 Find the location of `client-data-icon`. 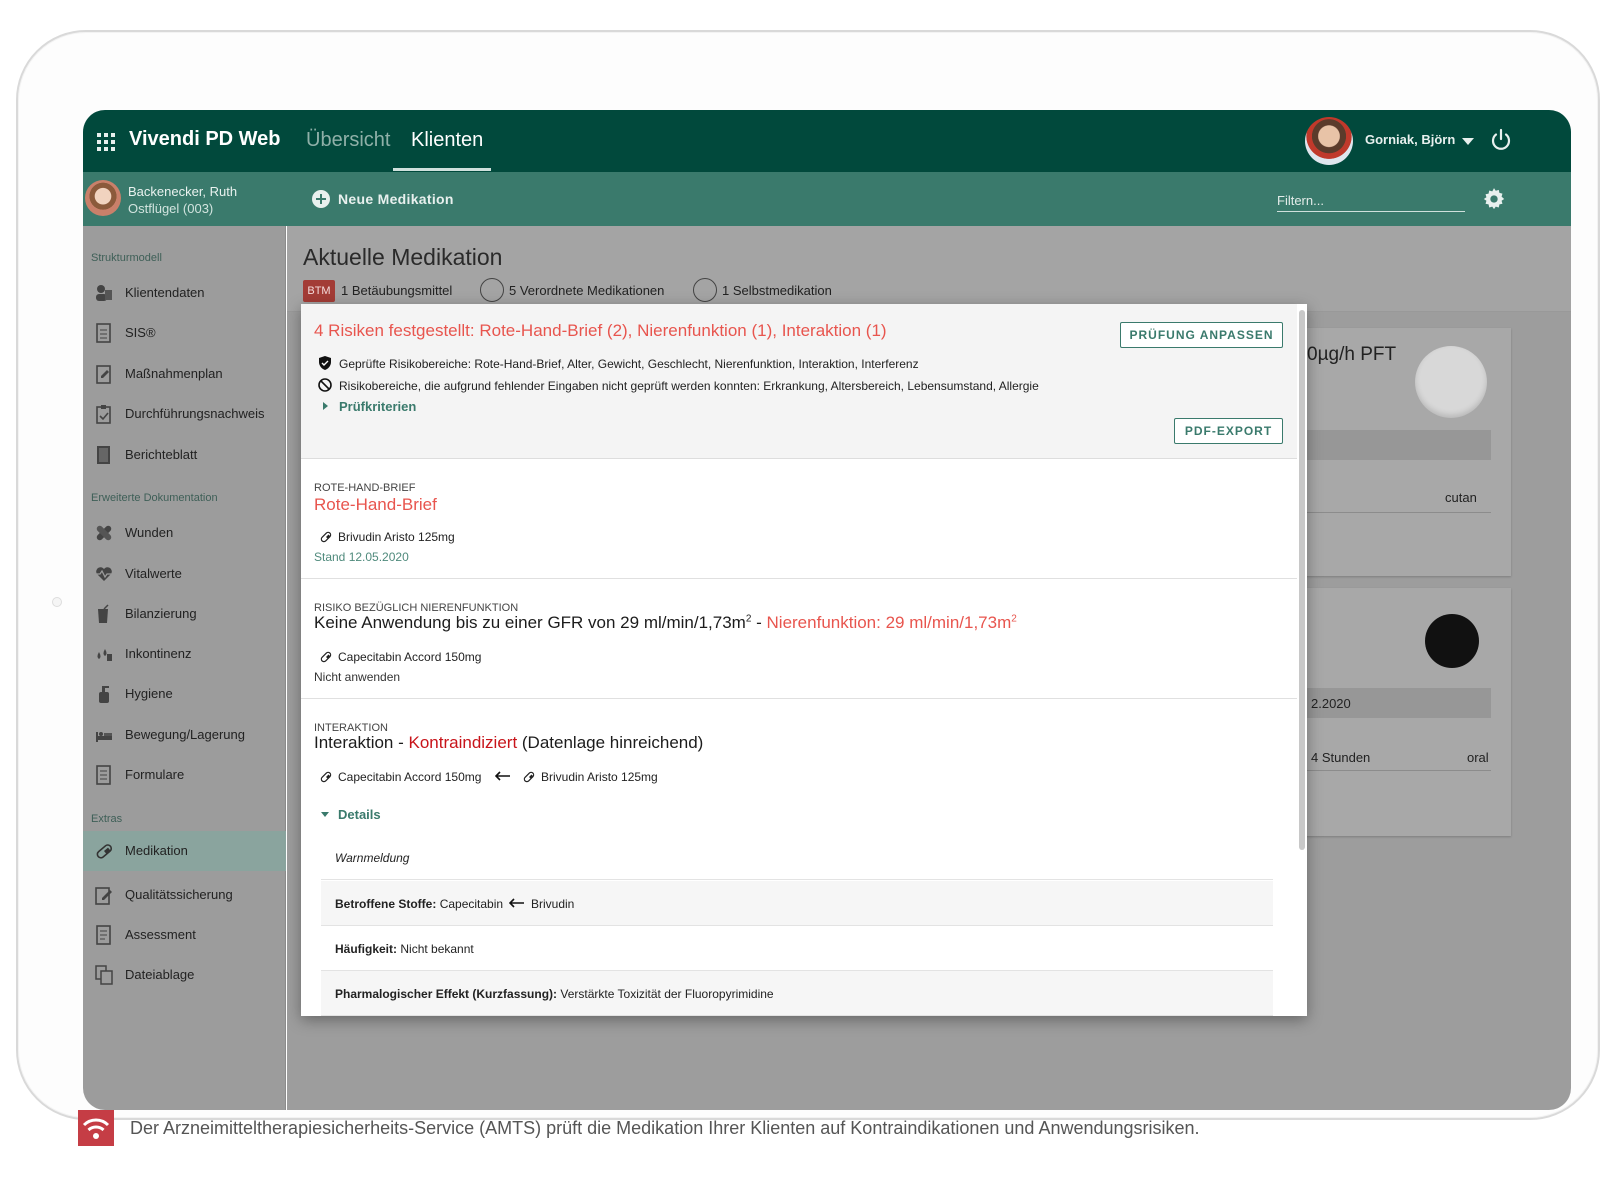

client-data-icon is located at coordinates (104, 293).